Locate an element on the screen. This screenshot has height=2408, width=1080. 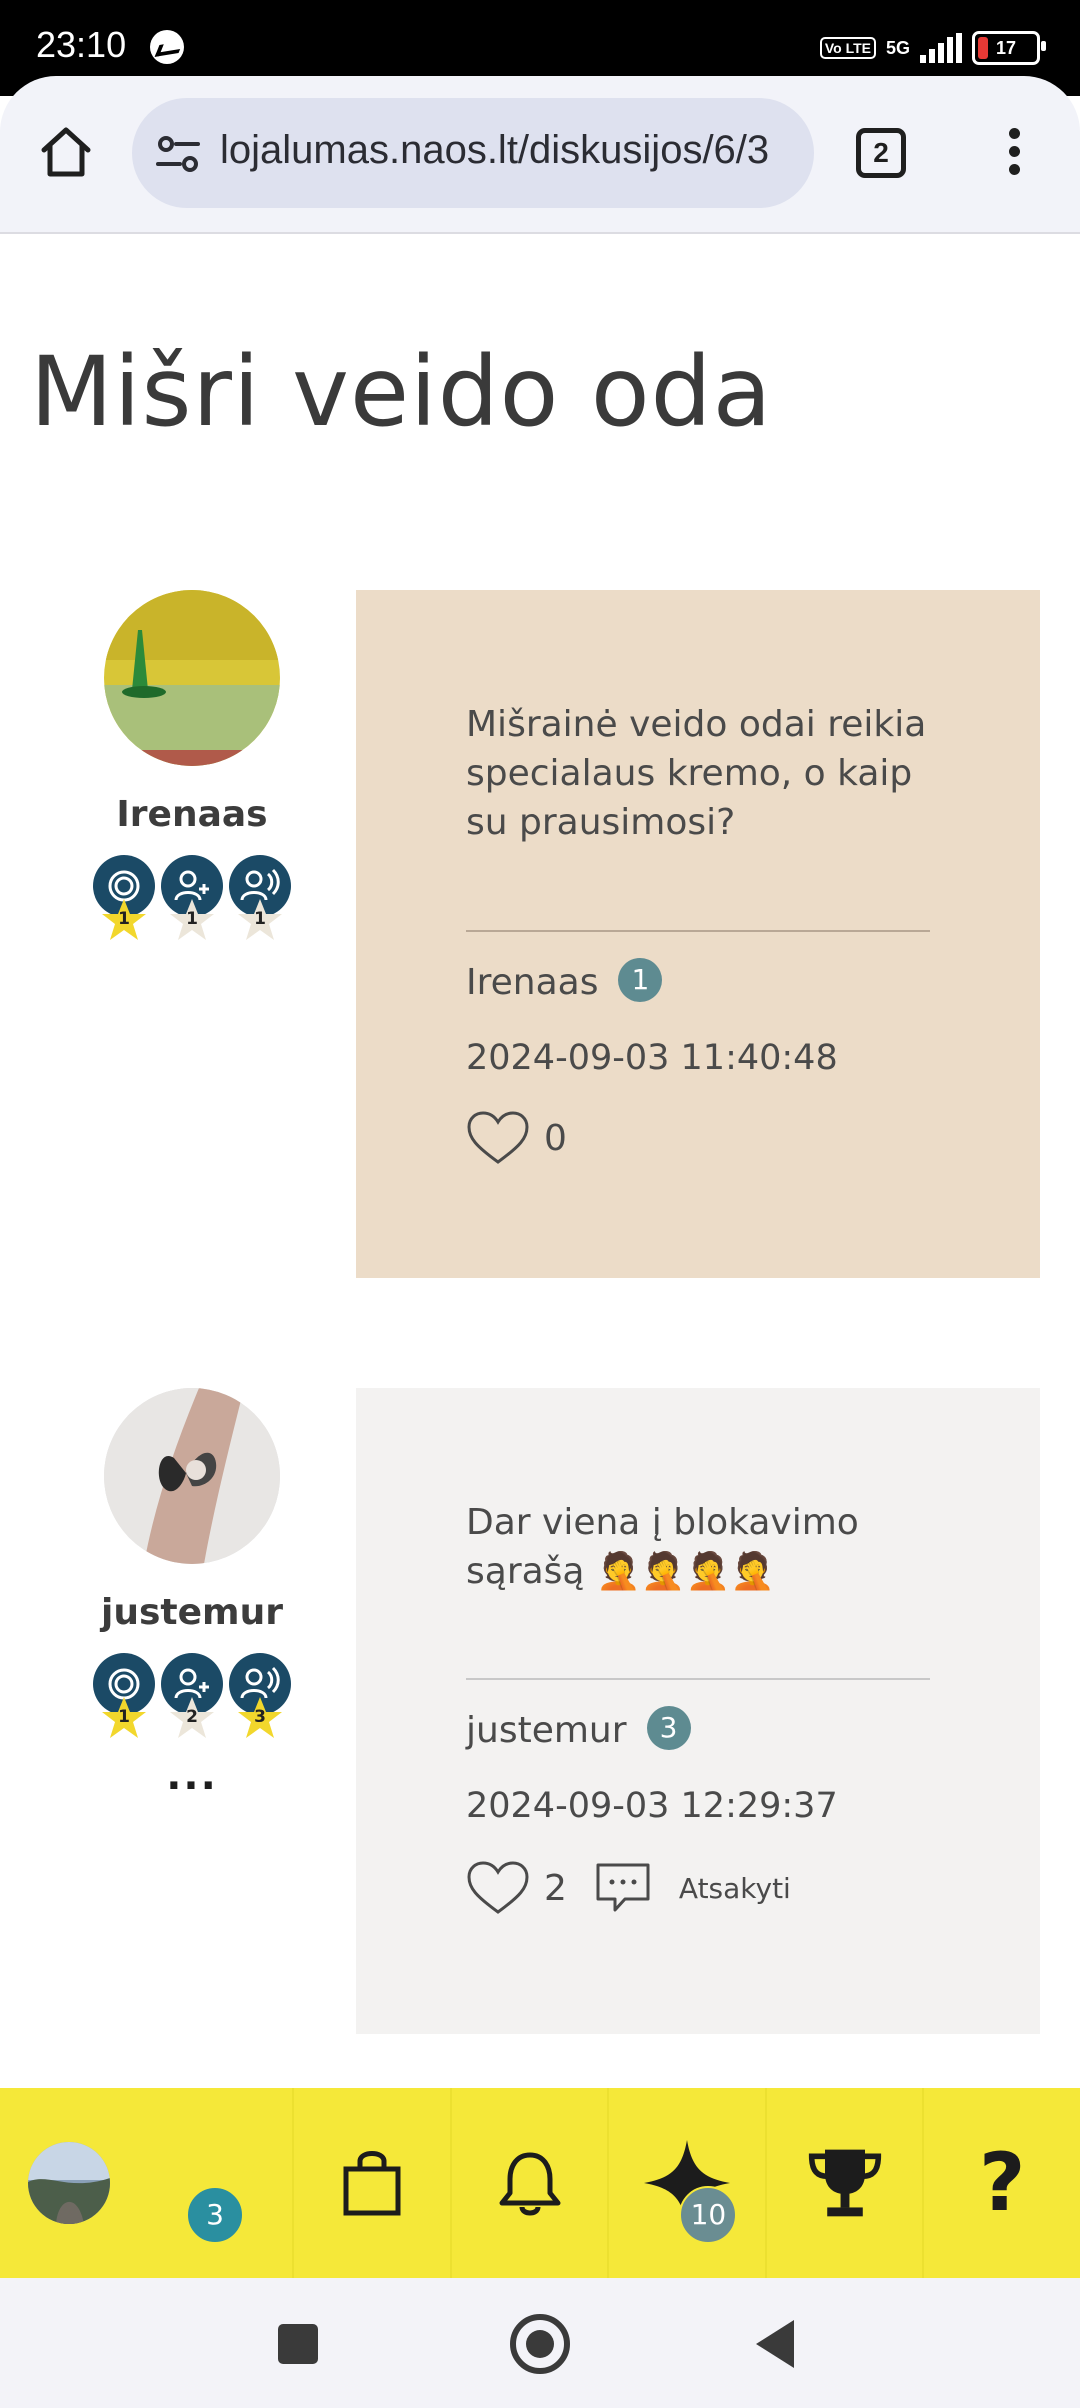
profile-badge: 3 is located at coordinates (215, 2215).